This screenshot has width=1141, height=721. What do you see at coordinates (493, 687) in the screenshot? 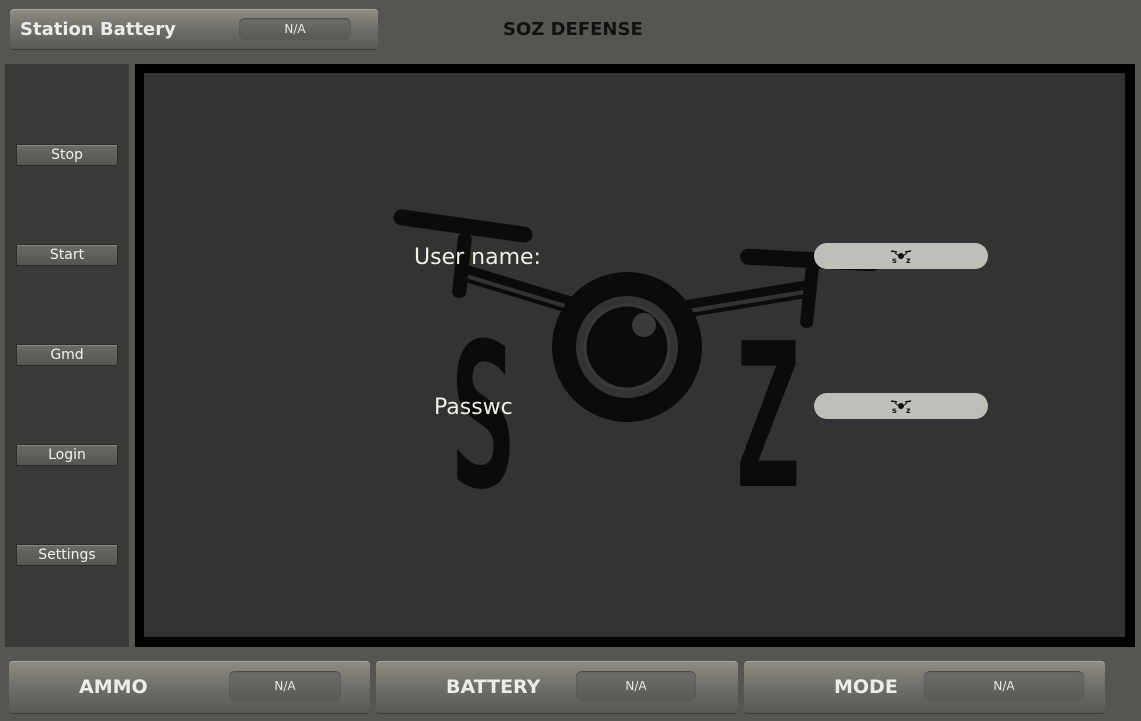
I see `battery-label: BATTERY` at bounding box center [493, 687].